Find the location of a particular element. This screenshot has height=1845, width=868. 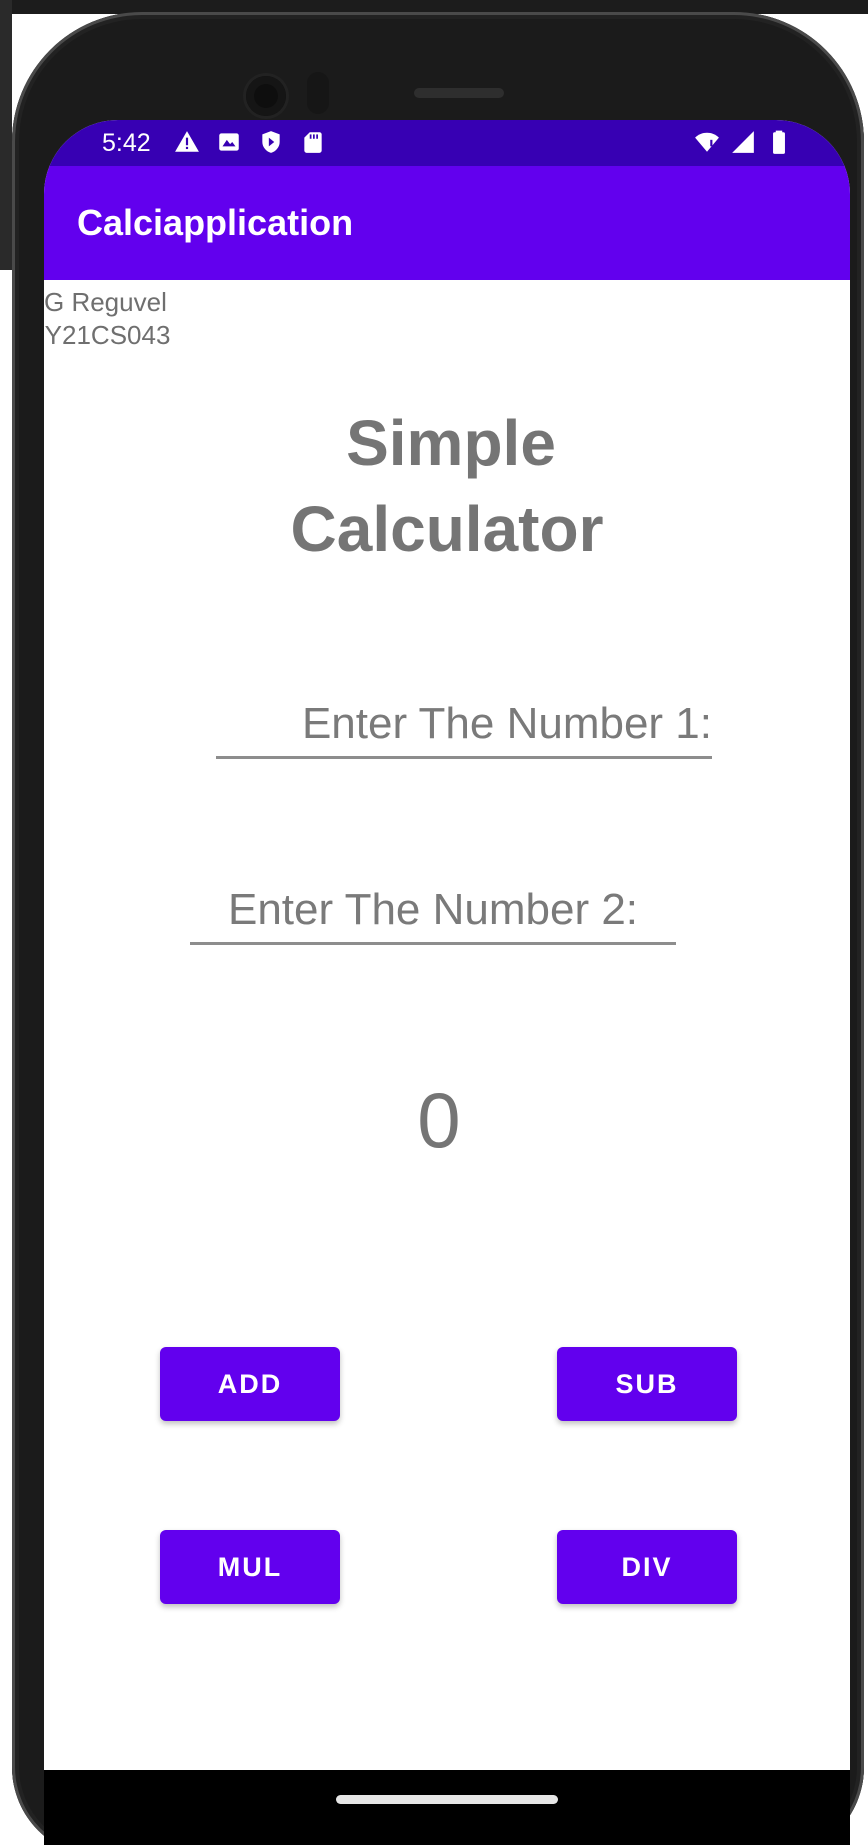

proximity-sensor is located at coordinates (318, 93).